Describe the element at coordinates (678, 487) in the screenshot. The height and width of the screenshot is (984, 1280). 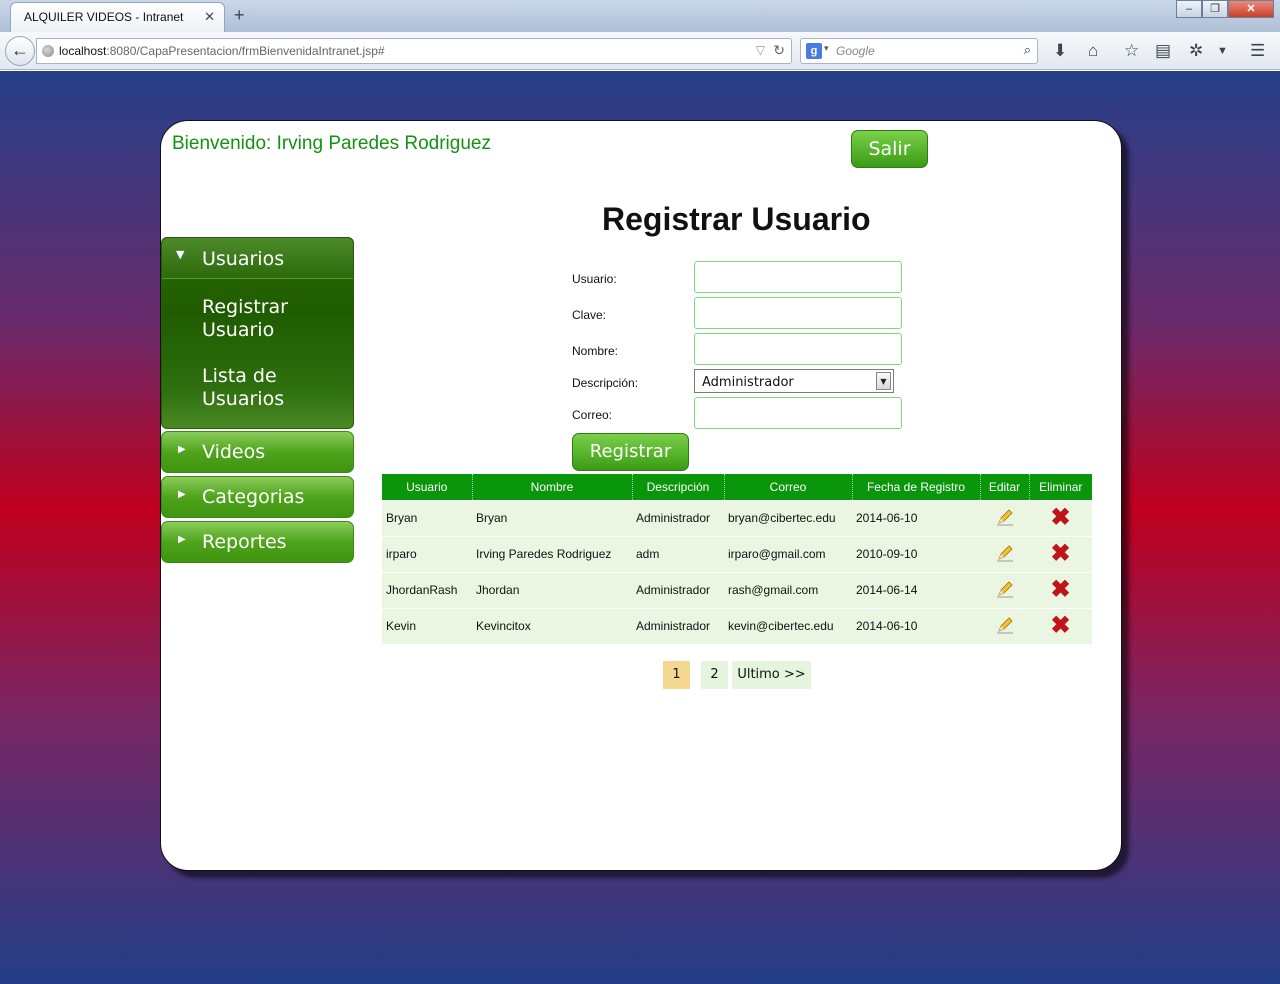
I see `col-descripcion: Descripción` at that location.